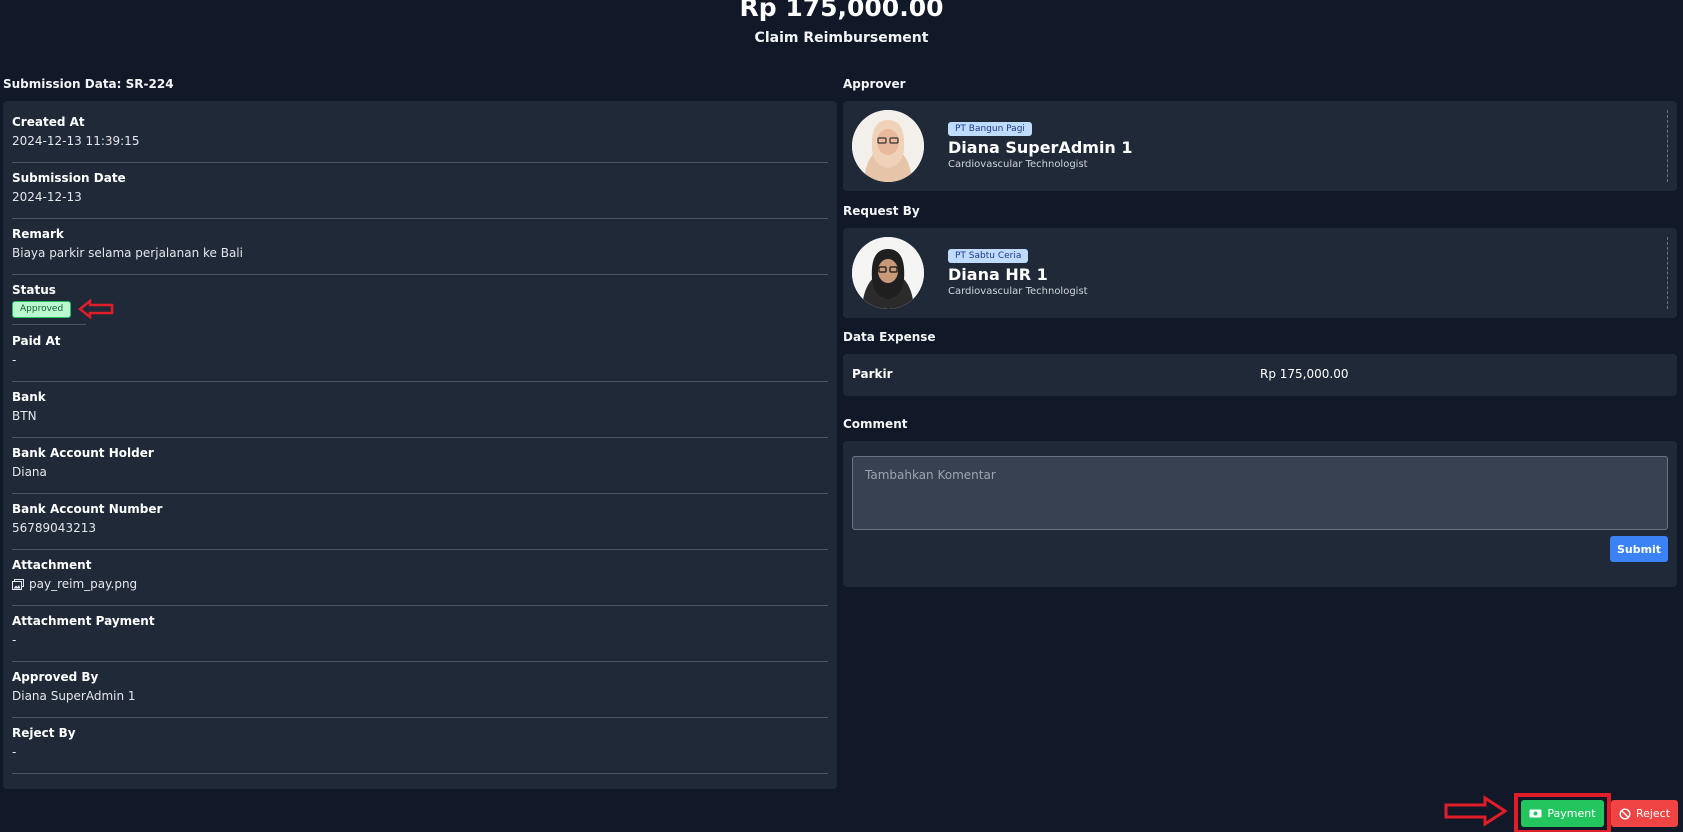  I want to click on field-bank: Bank BTN, so click(420, 410).